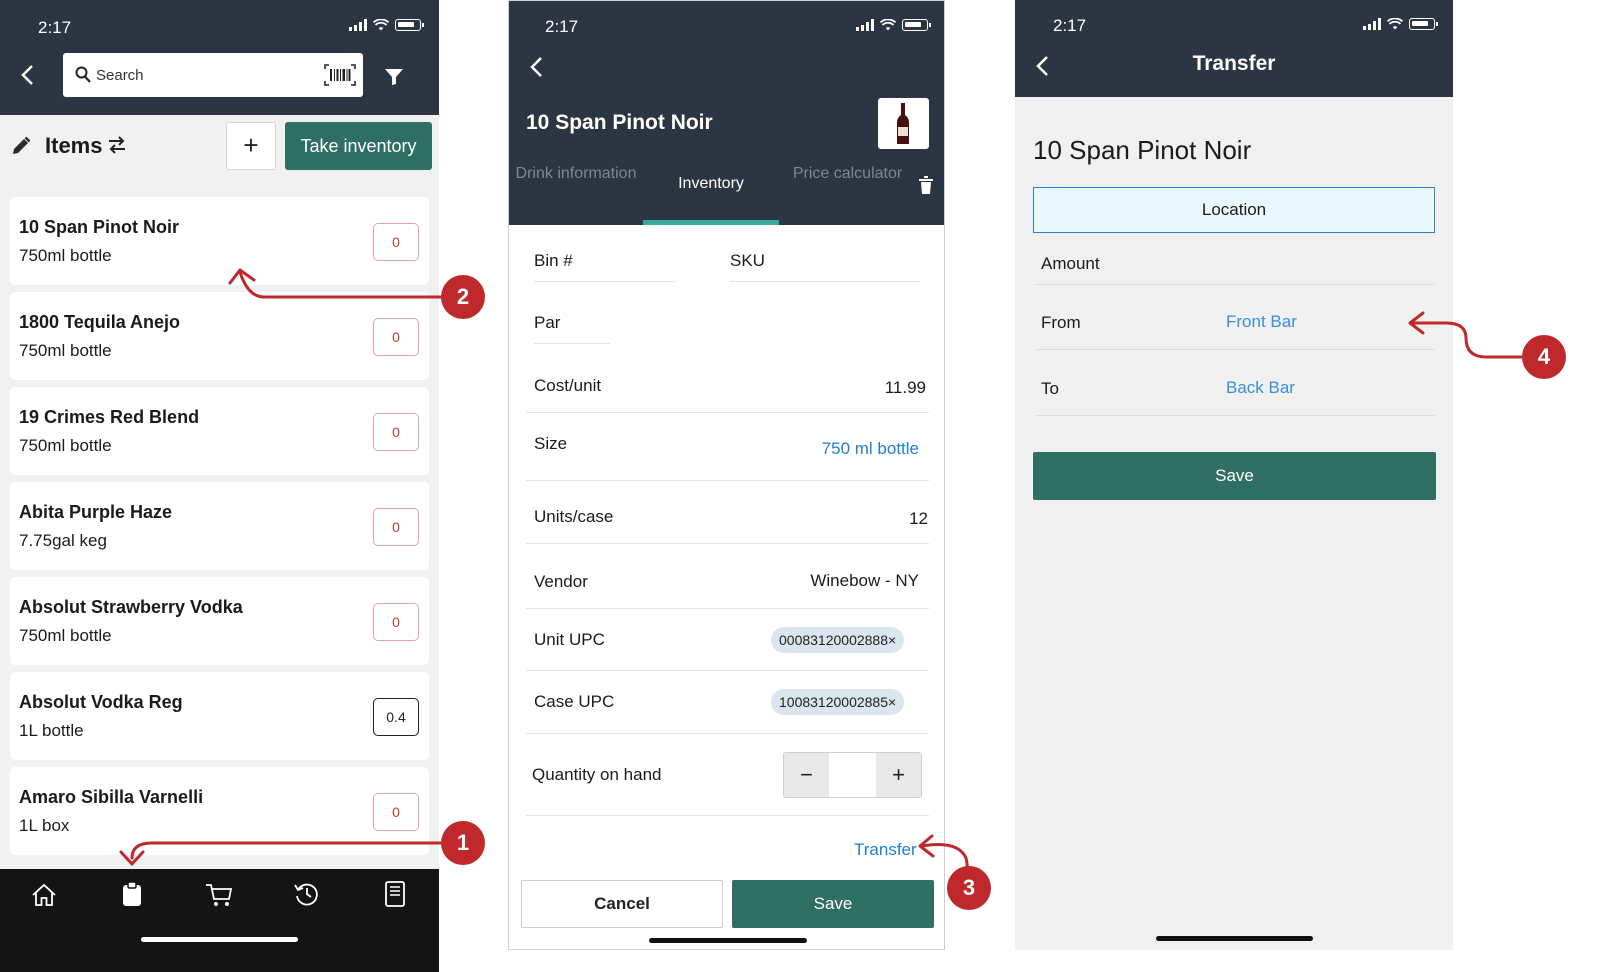 The image size is (1601, 972). Describe the element at coordinates (463, 843) in the screenshot. I see `callout-1: 1` at that location.